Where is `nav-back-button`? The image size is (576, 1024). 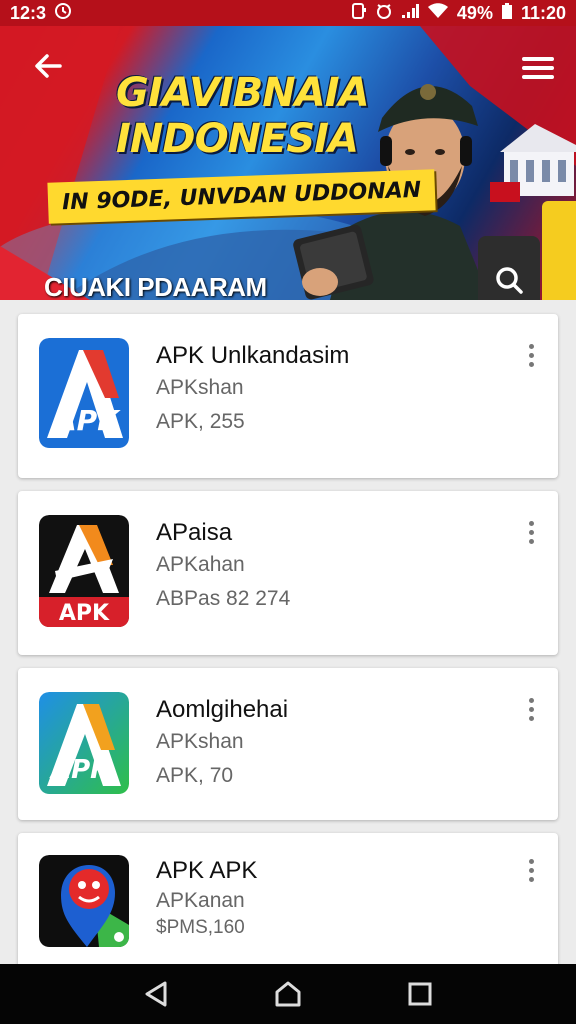
nav-back-button is located at coordinates (156, 994).